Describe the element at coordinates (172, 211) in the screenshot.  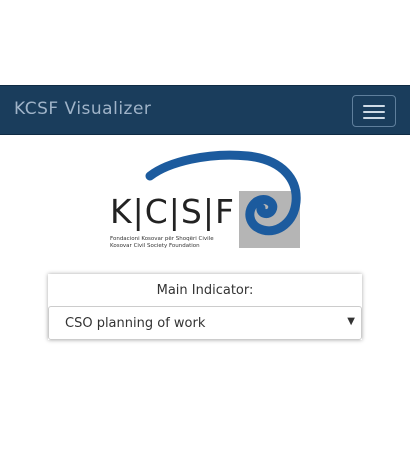
I see `logo-letters: K|C|S|F` at that location.